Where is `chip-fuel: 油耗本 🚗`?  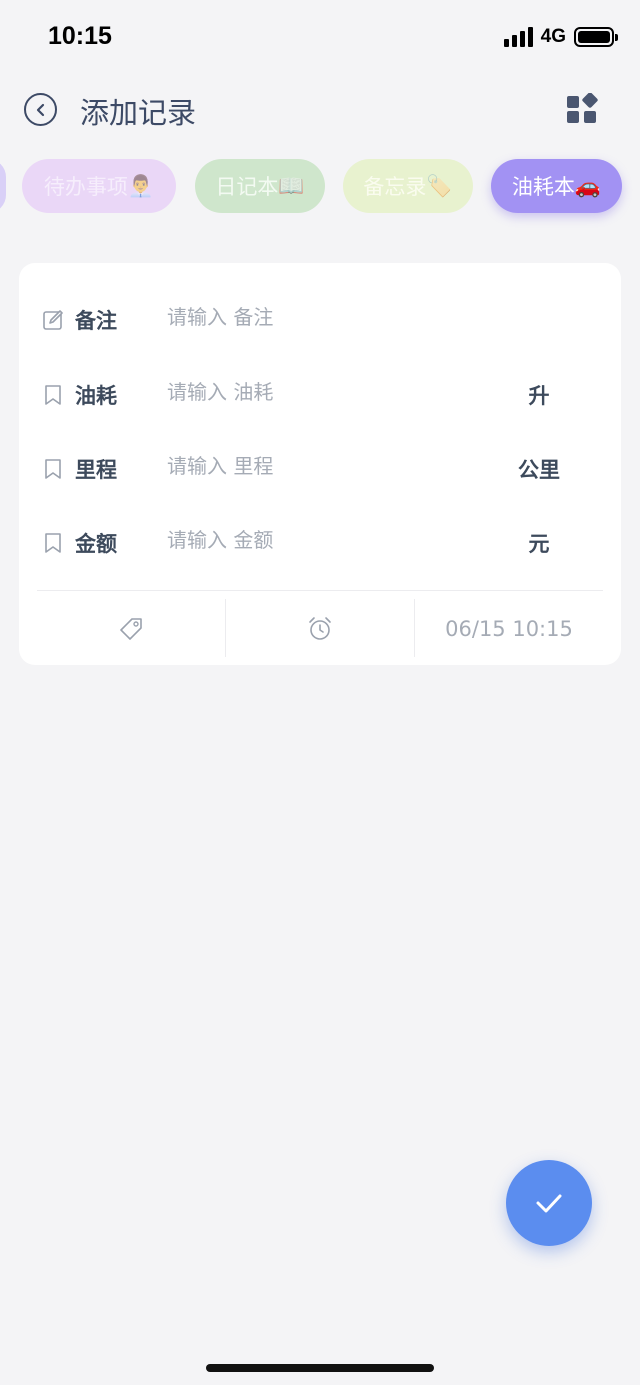 chip-fuel: 油耗本 🚗 is located at coordinates (556, 186).